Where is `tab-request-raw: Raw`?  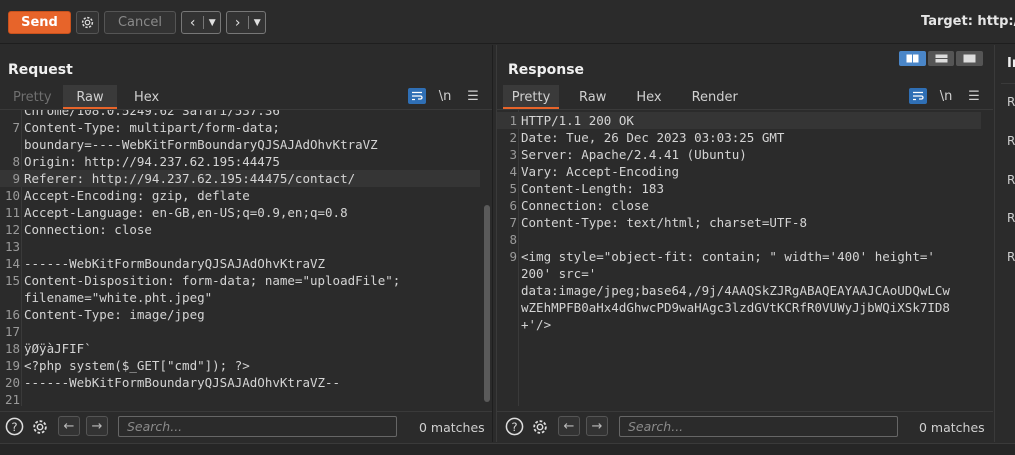
tab-request-raw: Raw is located at coordinates (90, 97).